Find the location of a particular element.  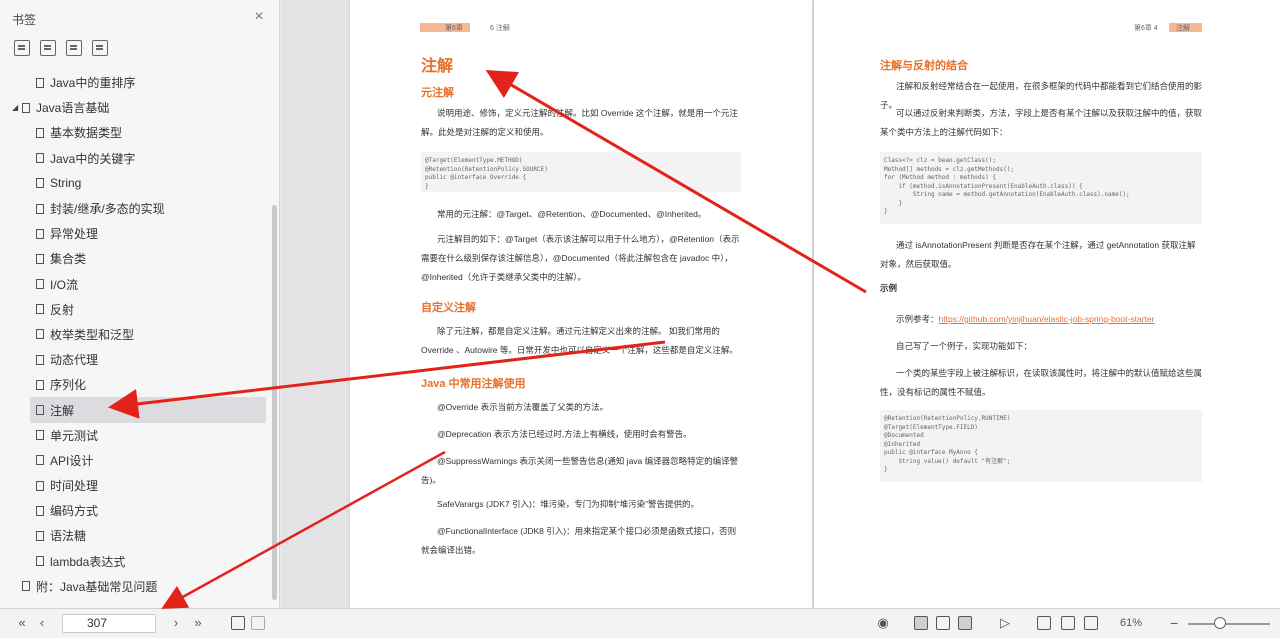

section-title: 注解与反射的结合 is located at coordinates (924, 66).